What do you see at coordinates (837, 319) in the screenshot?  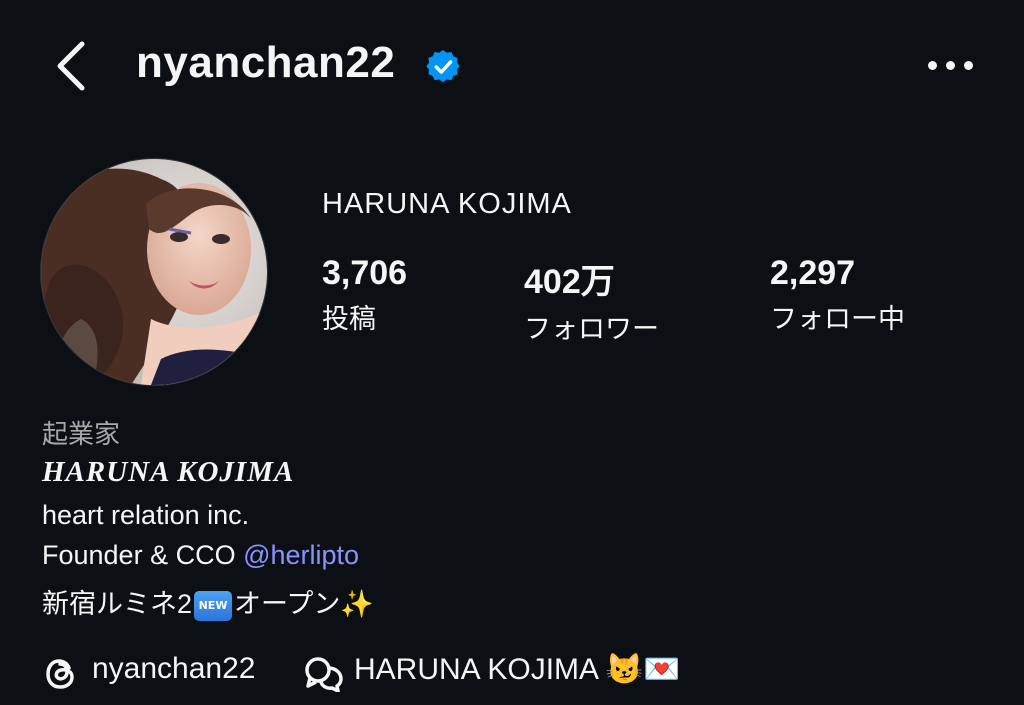 I see `stat-label: フォロー中` at bounding box center [837, 319].